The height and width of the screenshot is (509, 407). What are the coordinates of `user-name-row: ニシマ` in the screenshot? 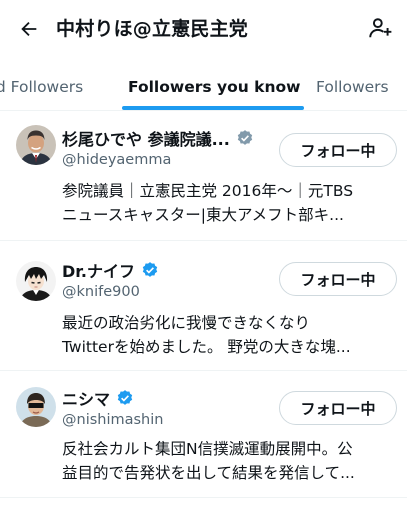 It's located at (98, 398).